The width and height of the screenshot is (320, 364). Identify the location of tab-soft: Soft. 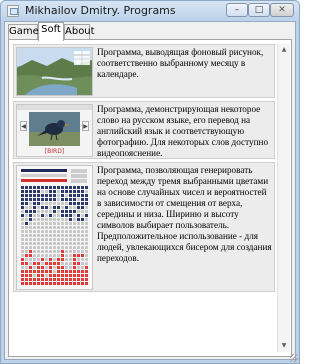
(51, 31).